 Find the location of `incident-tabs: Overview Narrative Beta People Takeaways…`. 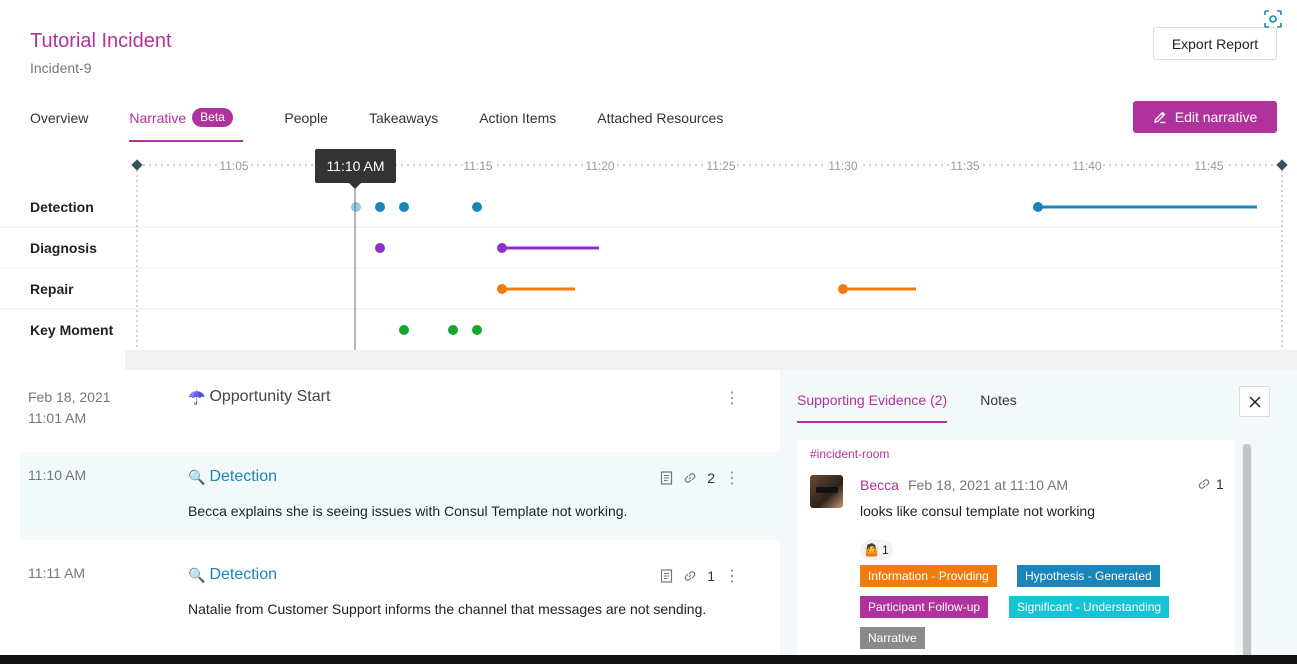

incident-tabs: Overview Narrative Beta People Takeaways… is located at coordinates (397, 124).